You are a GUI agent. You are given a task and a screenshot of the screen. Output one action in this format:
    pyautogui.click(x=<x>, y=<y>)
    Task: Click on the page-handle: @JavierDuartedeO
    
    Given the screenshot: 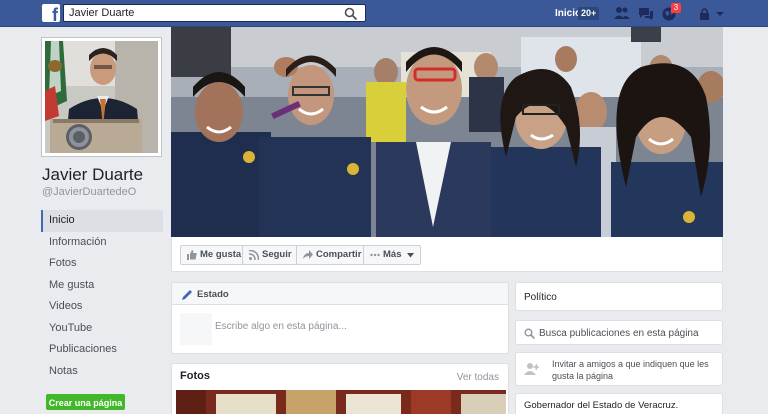 What is the action you would take?
    pyautogui.click(x=89, y=192)
    